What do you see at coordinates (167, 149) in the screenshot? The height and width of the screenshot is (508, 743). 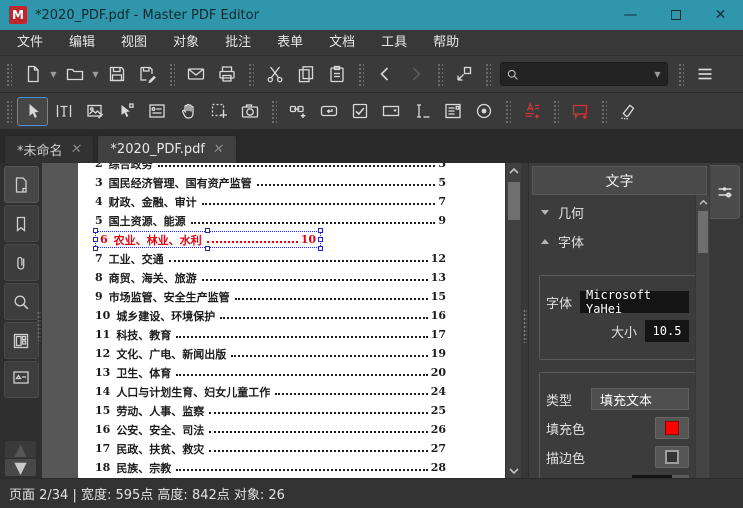 I see `tab-2020-pdf: *2020_PDF.pdf ✕` at bounding box center [167, 149].